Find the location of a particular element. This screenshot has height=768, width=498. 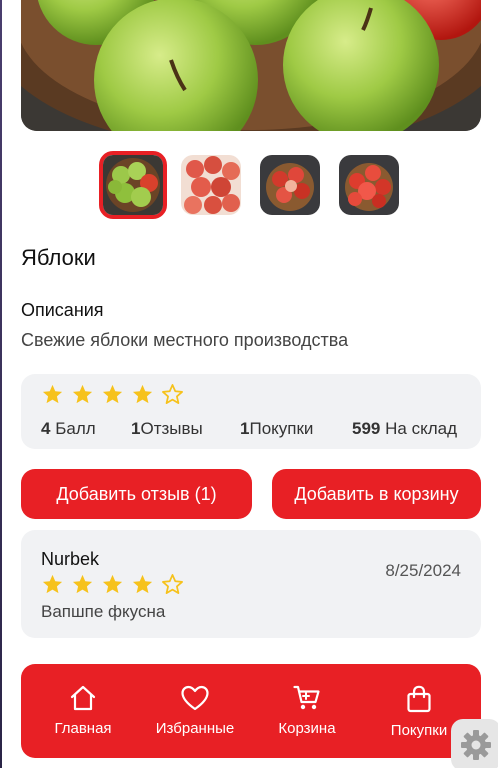

score-value: 4 is located at coordinates (46, 428).